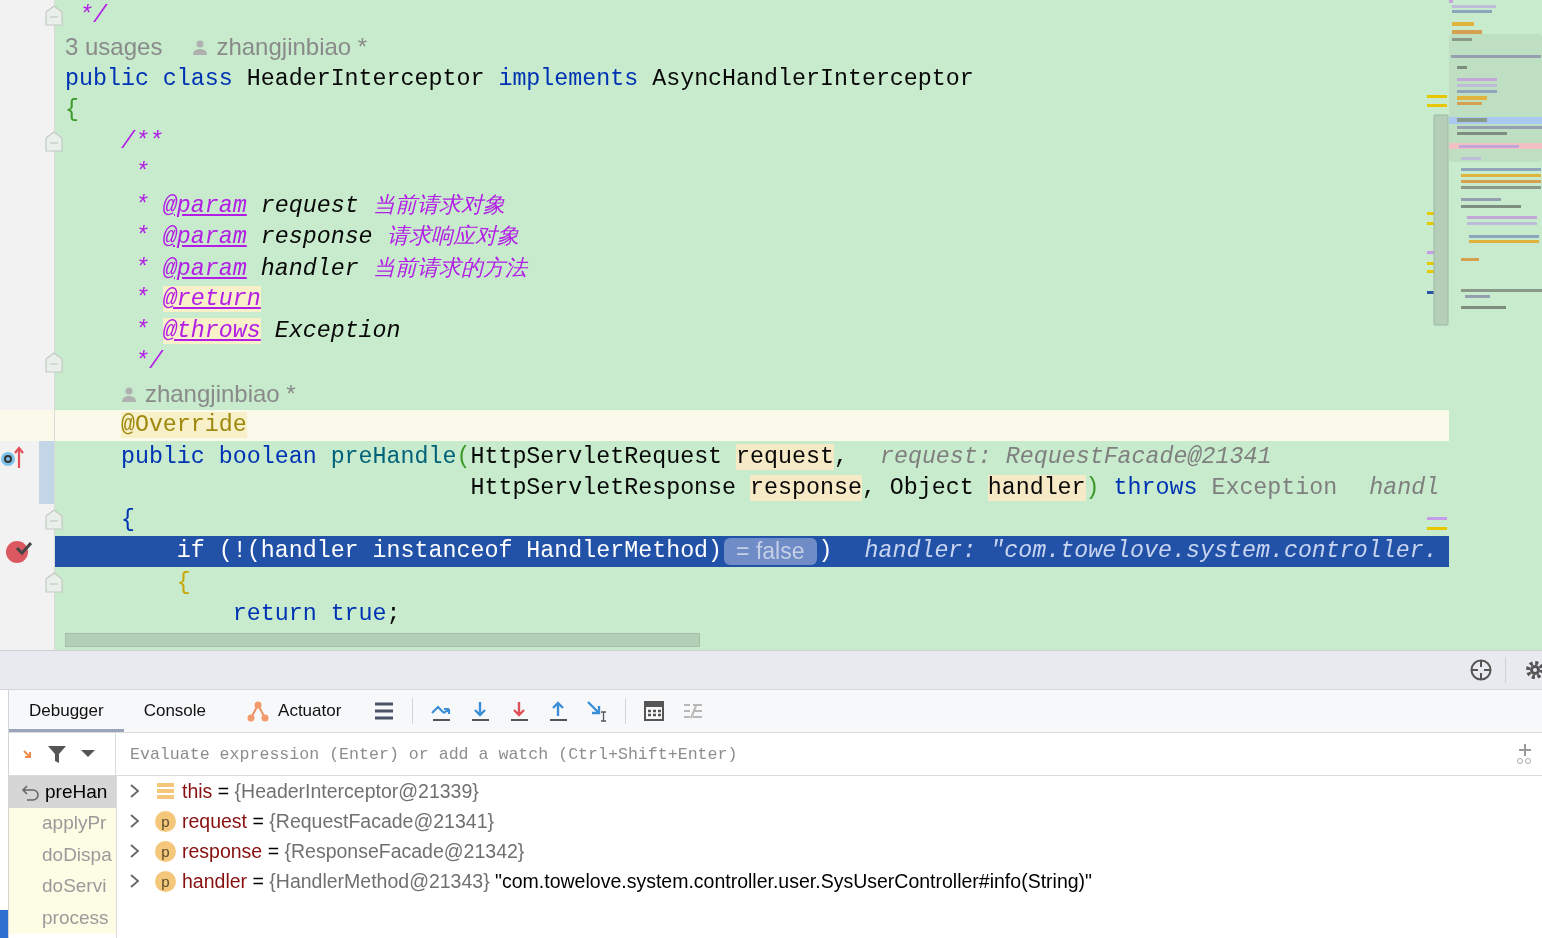 This screenshot has width=1542, height=938. I want to click on panel-tab: Console, so click(175, 711).